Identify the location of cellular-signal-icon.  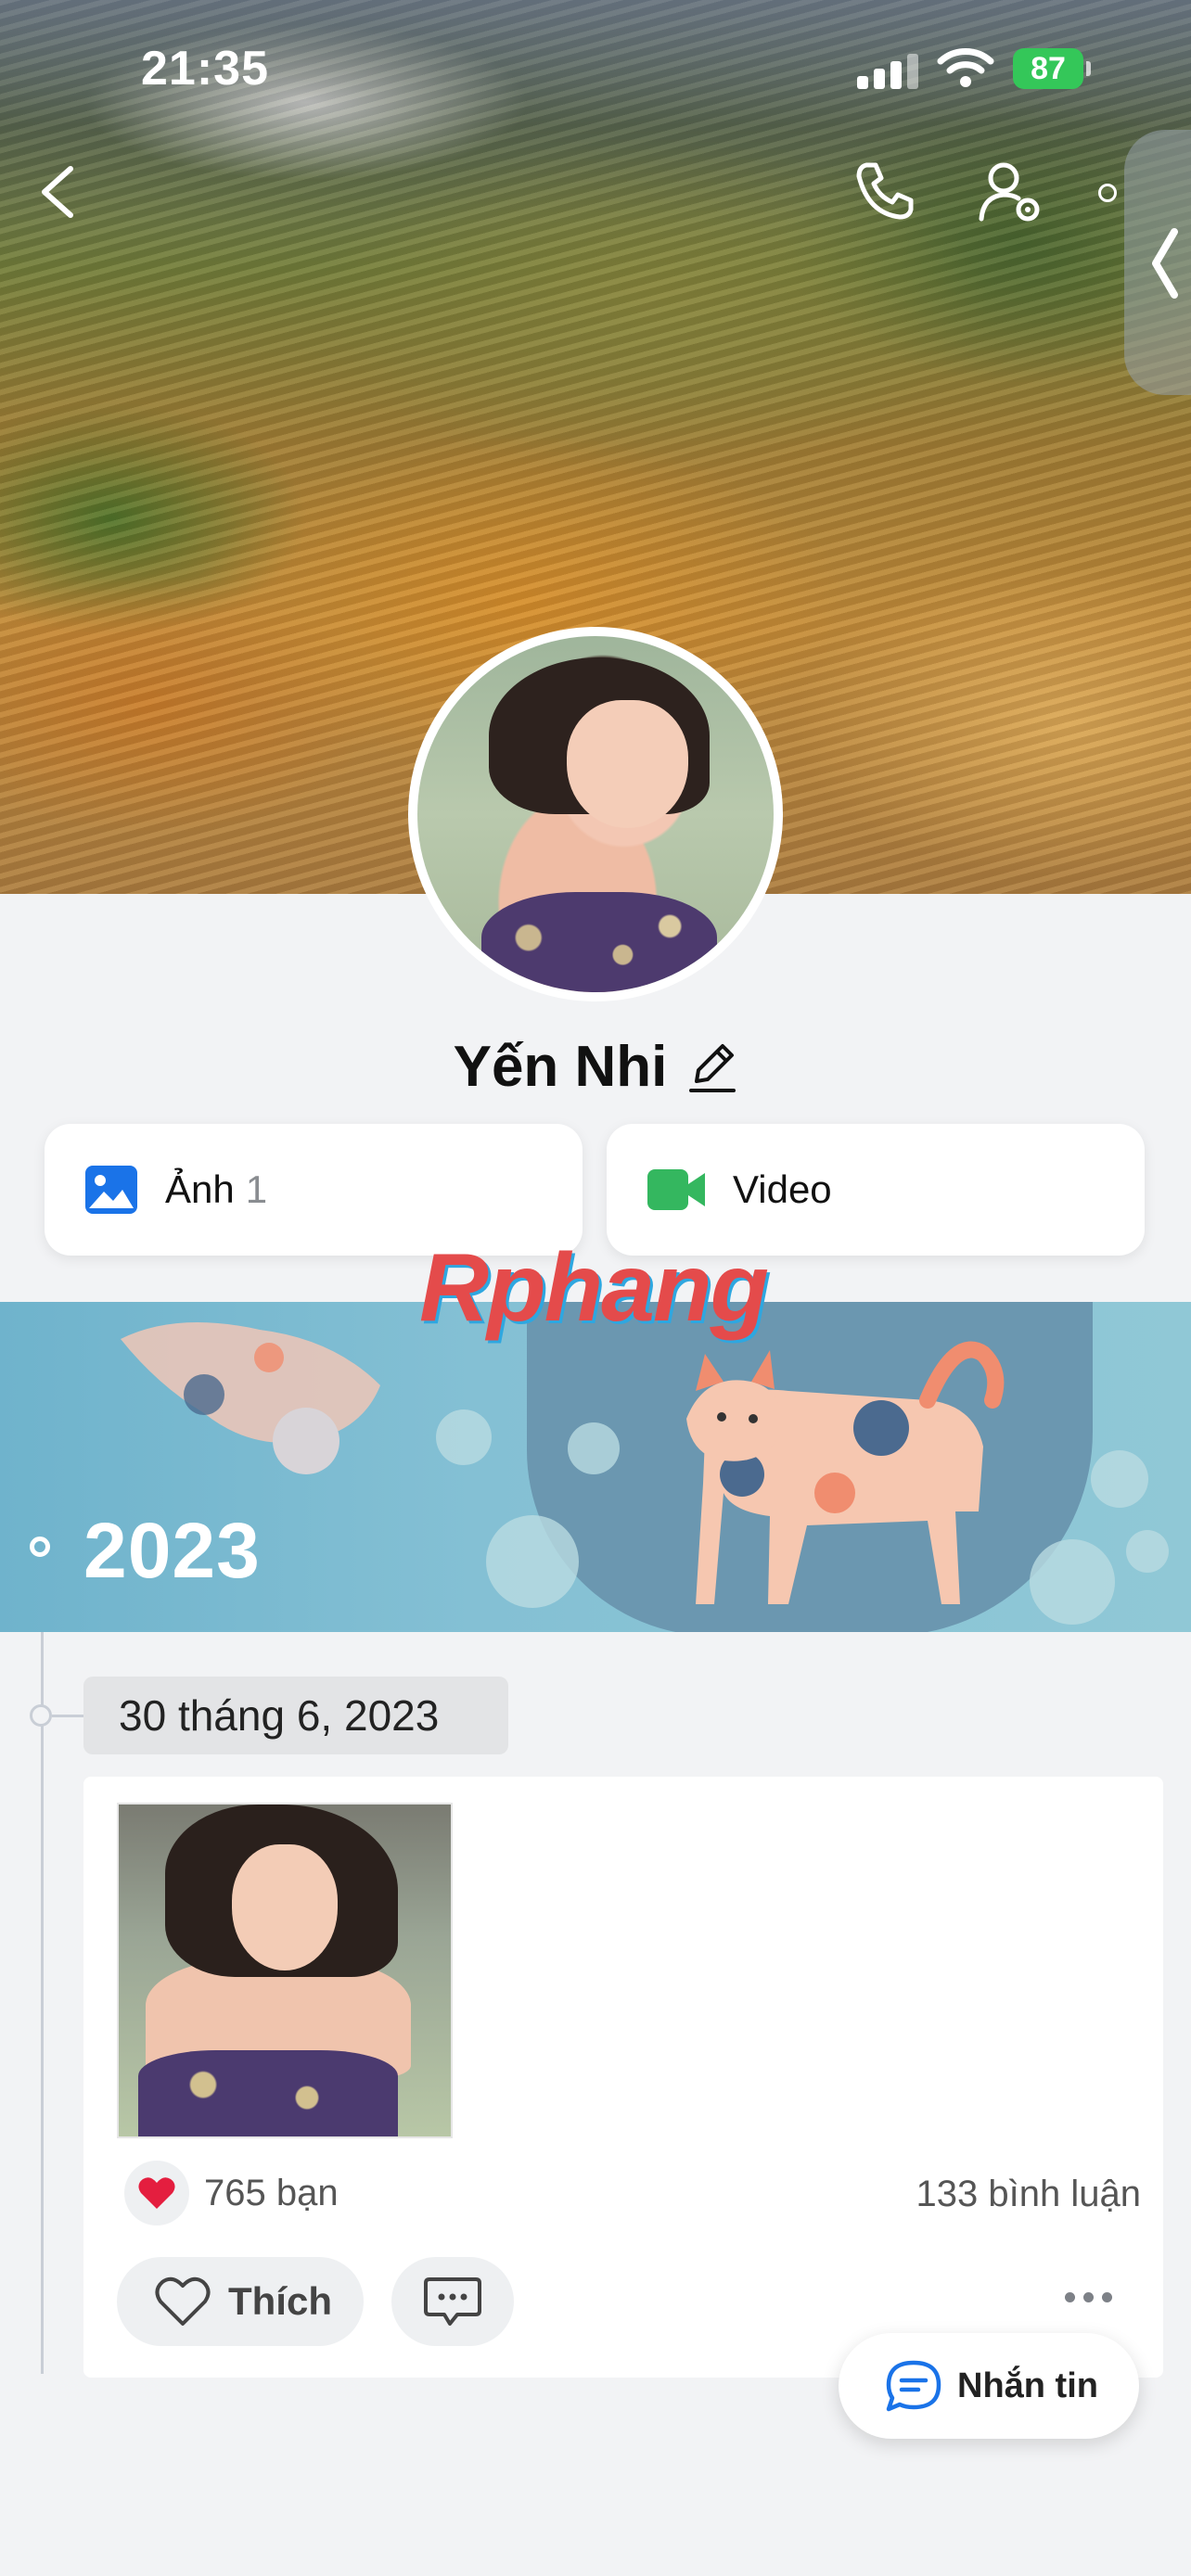
(887, 71).